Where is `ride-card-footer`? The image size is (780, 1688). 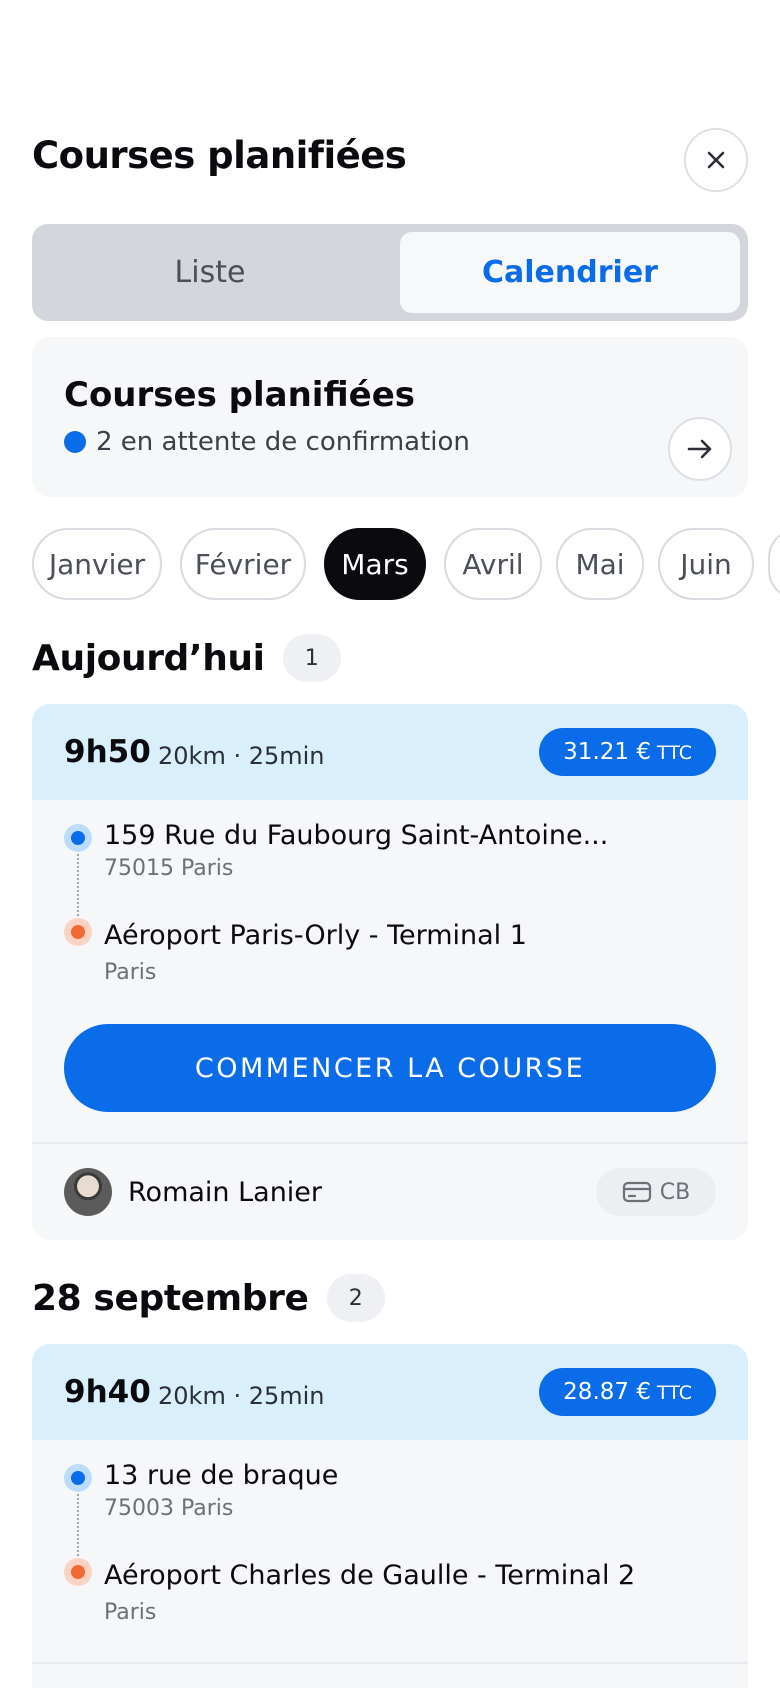 ride-card-footer is located at coordinates (390, 1675).